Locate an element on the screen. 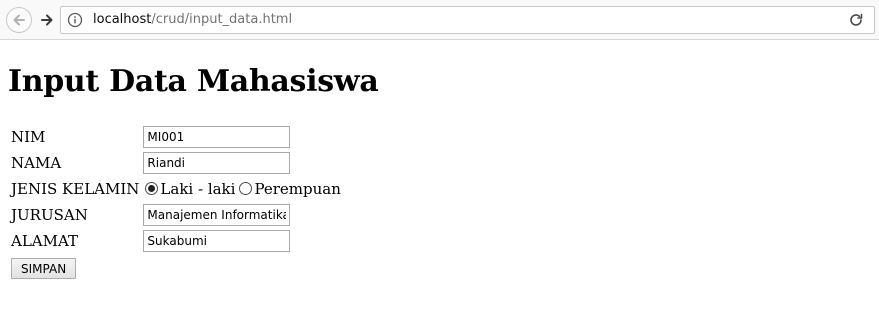  nim-input is located at coordinates (217, 137).